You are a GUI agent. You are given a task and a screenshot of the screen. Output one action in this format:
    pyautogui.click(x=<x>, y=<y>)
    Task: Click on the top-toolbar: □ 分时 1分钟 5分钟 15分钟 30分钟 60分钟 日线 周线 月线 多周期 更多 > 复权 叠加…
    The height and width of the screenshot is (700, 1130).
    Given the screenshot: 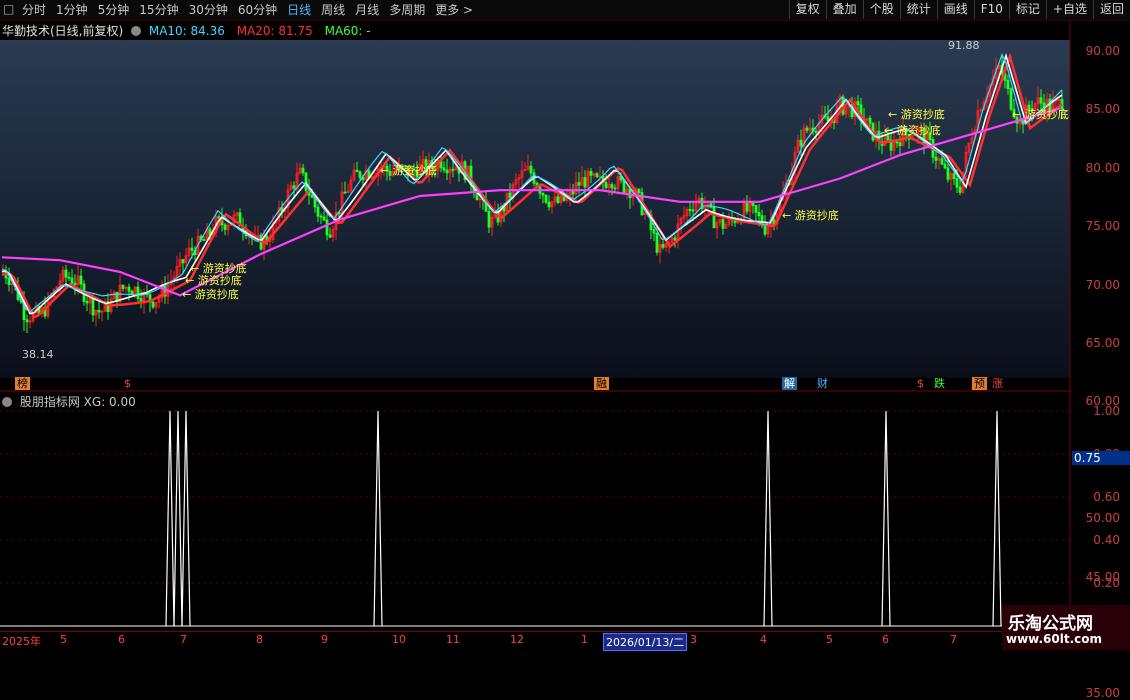 What is the action you would take?
    pyautogui.click(x=565, y=10)
    